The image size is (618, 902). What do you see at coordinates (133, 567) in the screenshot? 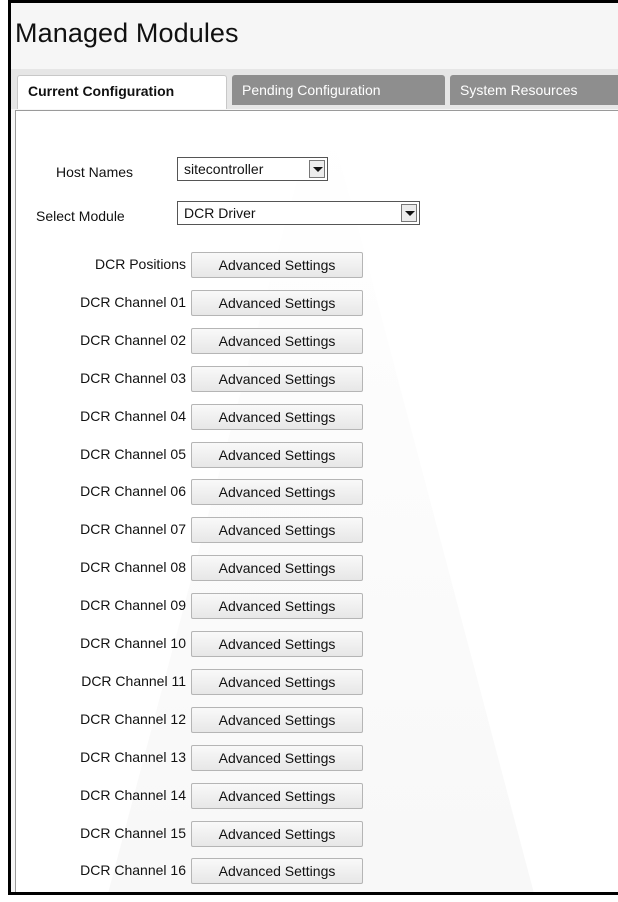
I see `settings-row-label: DCR Channel 08` at bounding box center [133, 567].